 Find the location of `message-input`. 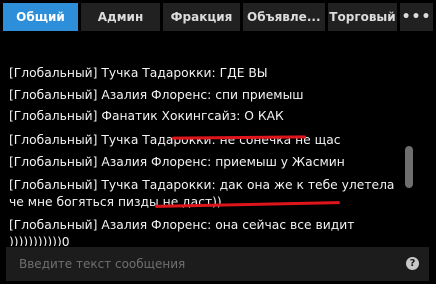

message-input is located at coordinates (201, 264).